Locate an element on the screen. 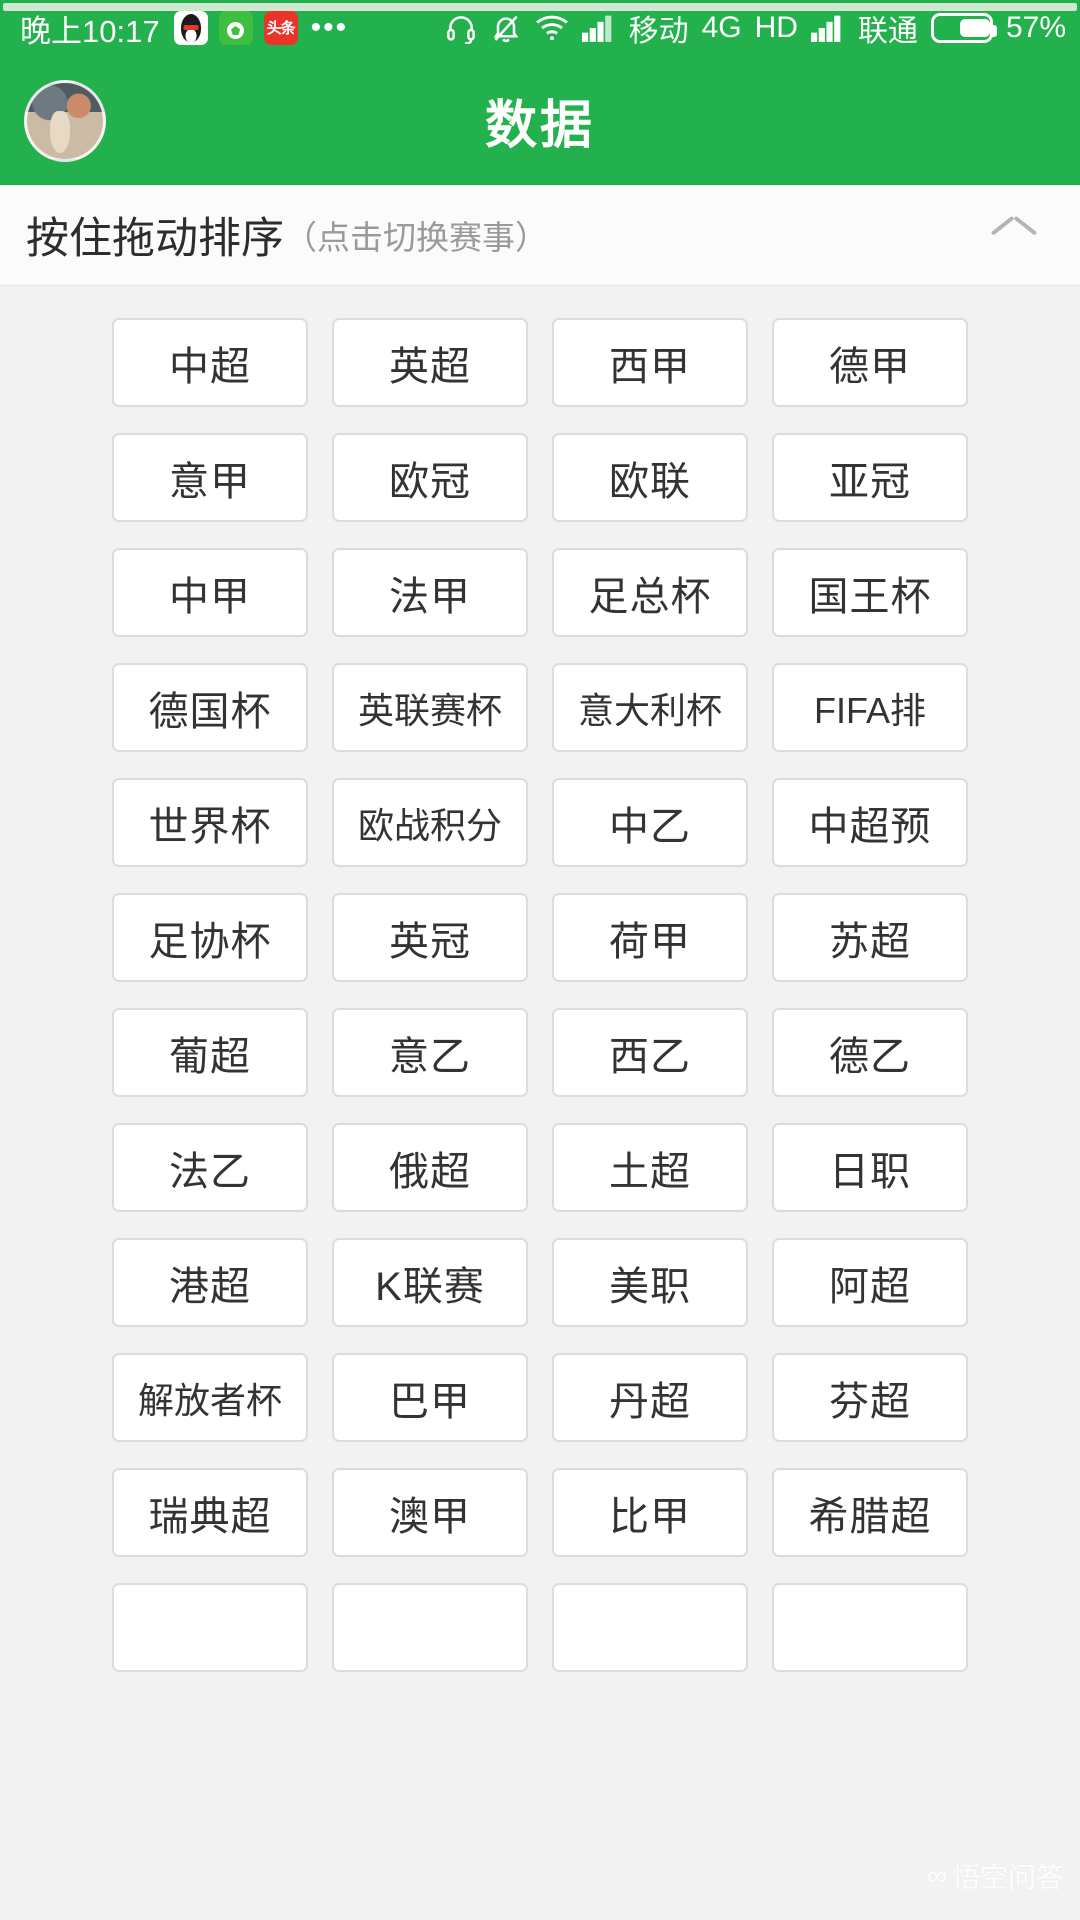  league-cell: 欧联 is located at coordinates (650, 477).